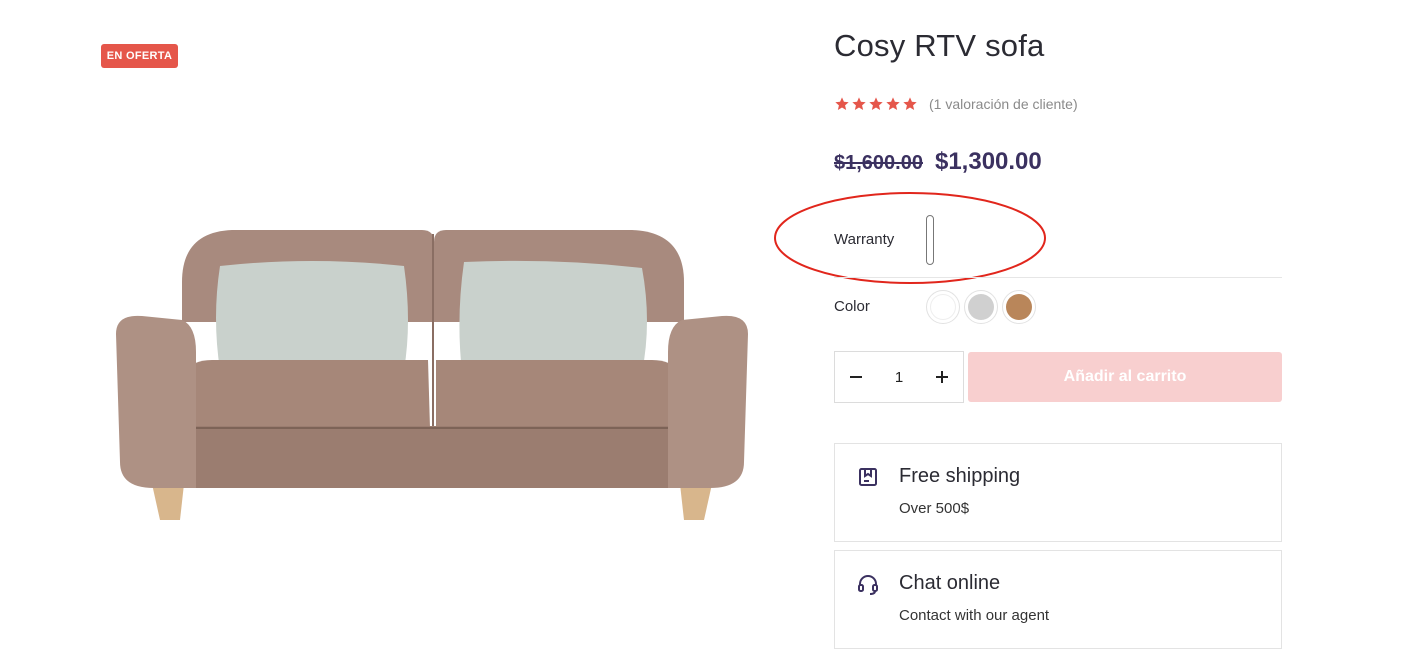 The width and height of the screenshot is (1423, 649). Describe the element at coordinates (852, 306) in the screenshot. I see `color-label: Color` at that location.